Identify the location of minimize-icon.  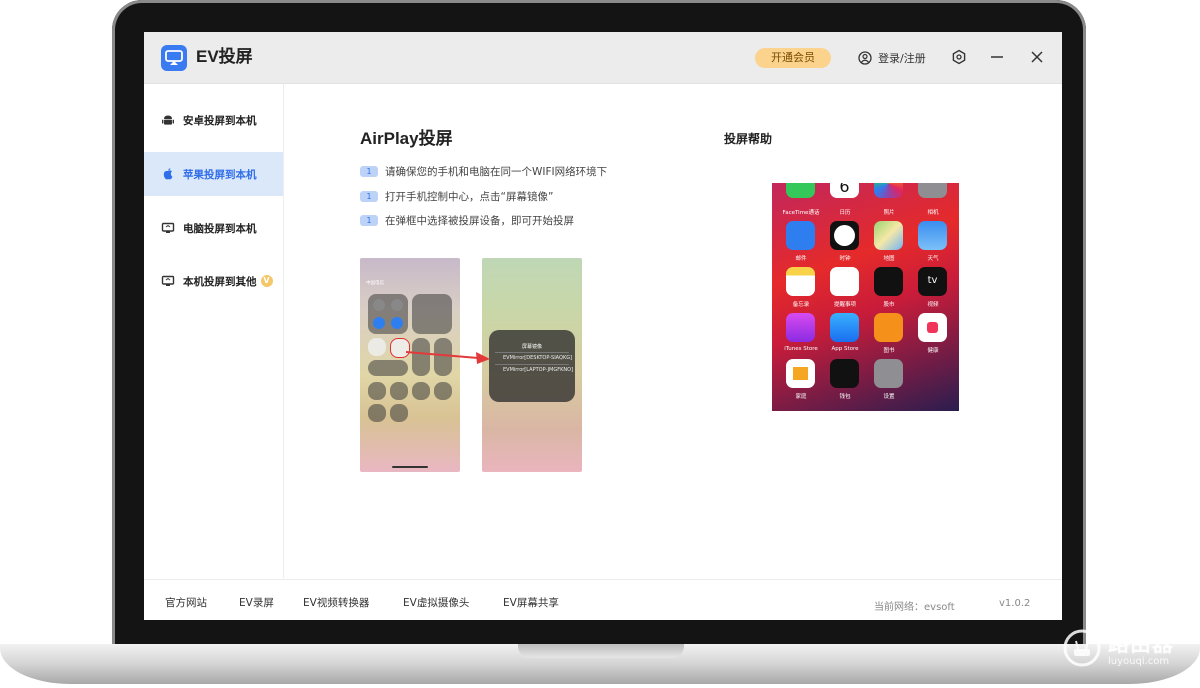
(997, 57).